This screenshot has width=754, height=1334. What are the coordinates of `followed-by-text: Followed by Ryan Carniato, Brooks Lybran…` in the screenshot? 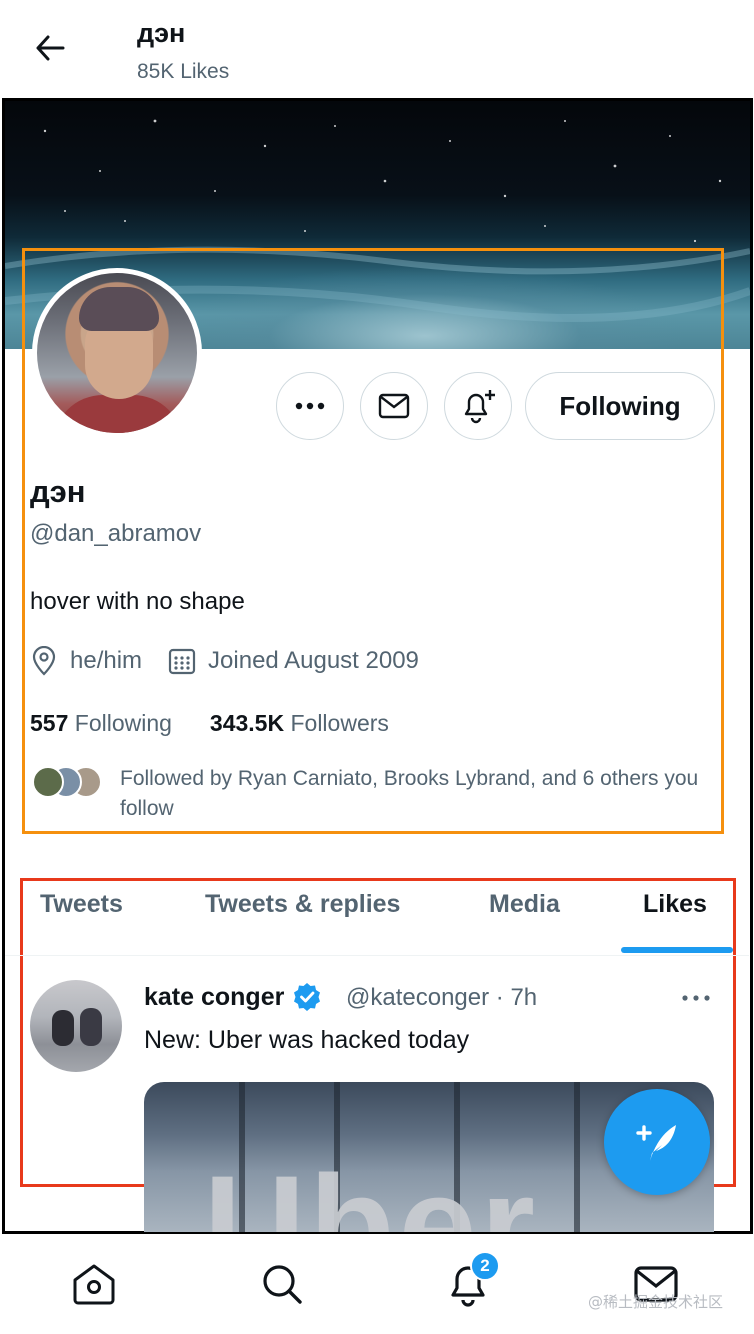 It's located at (409, 793).